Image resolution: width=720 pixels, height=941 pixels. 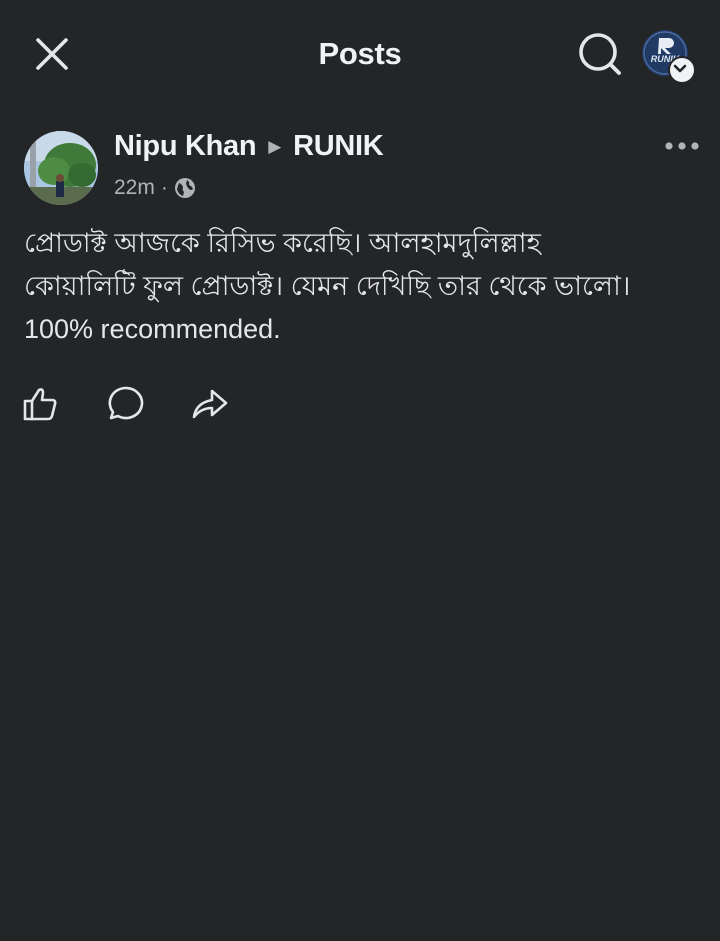 What do you see at coordinates (134, 188) in the screenshot?
I see `post-time: 22m` at bounding box center [134, 188].